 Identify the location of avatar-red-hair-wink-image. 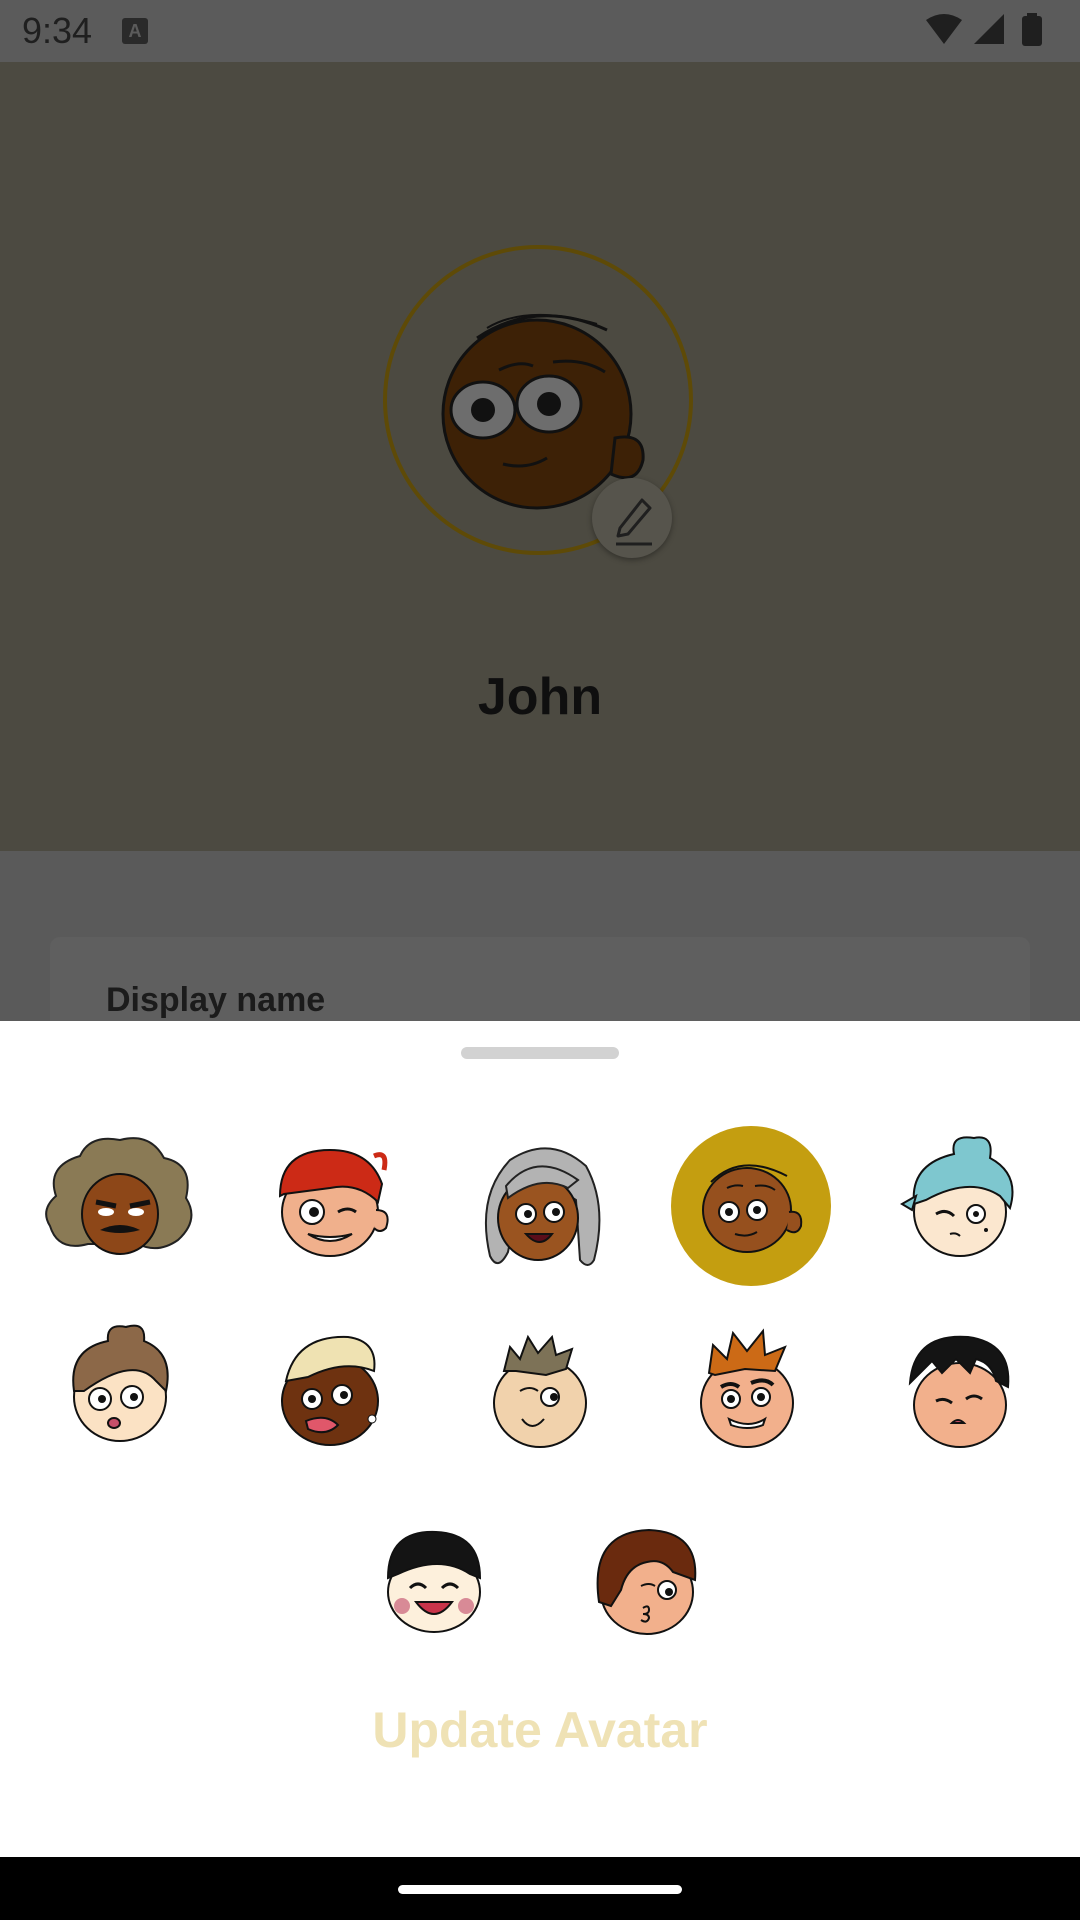
(333, 1202).